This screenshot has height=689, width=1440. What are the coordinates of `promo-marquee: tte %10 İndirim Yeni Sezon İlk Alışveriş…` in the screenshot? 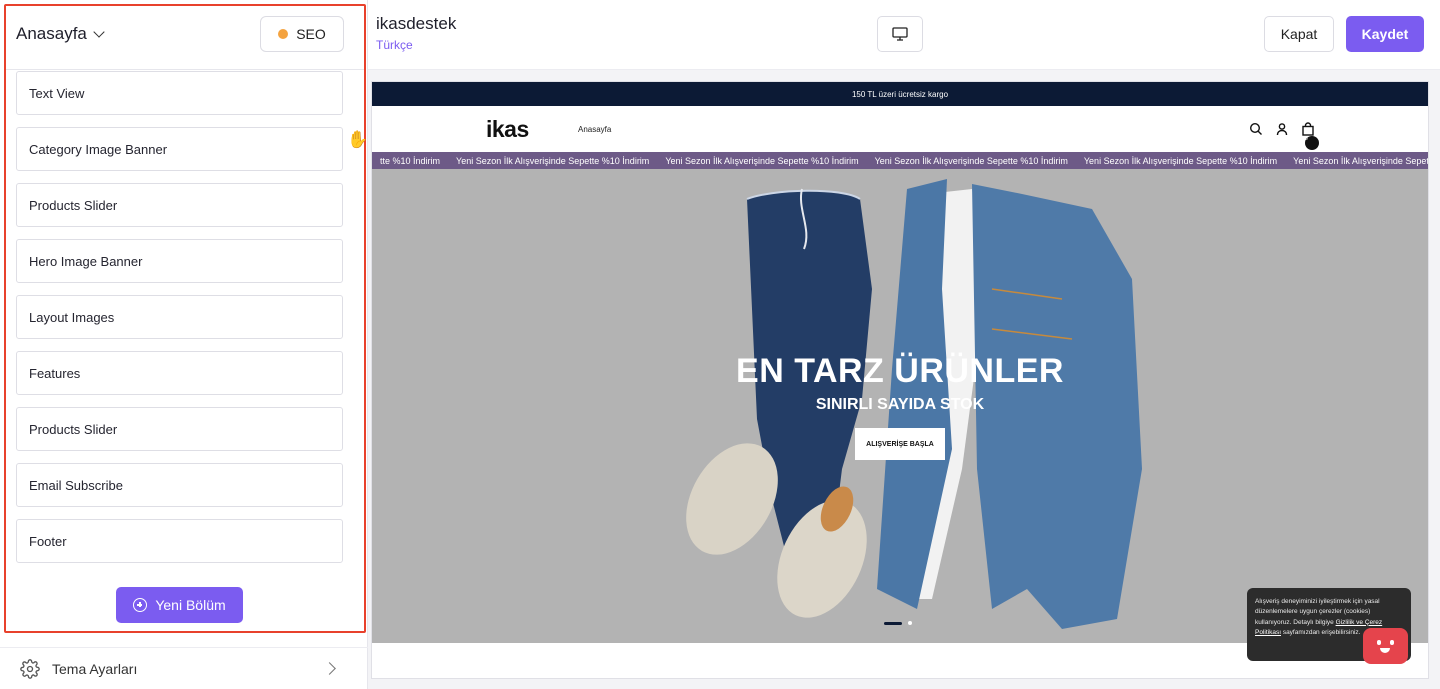 It's located at (900, 160).